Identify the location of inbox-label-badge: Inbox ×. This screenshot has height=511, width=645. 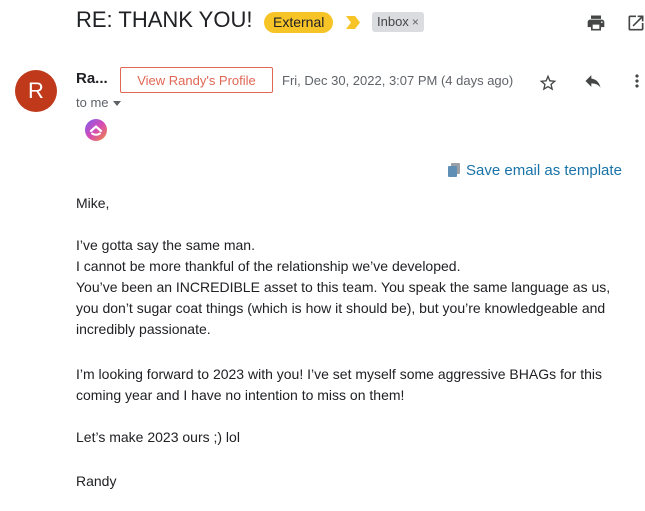
(398, 22).